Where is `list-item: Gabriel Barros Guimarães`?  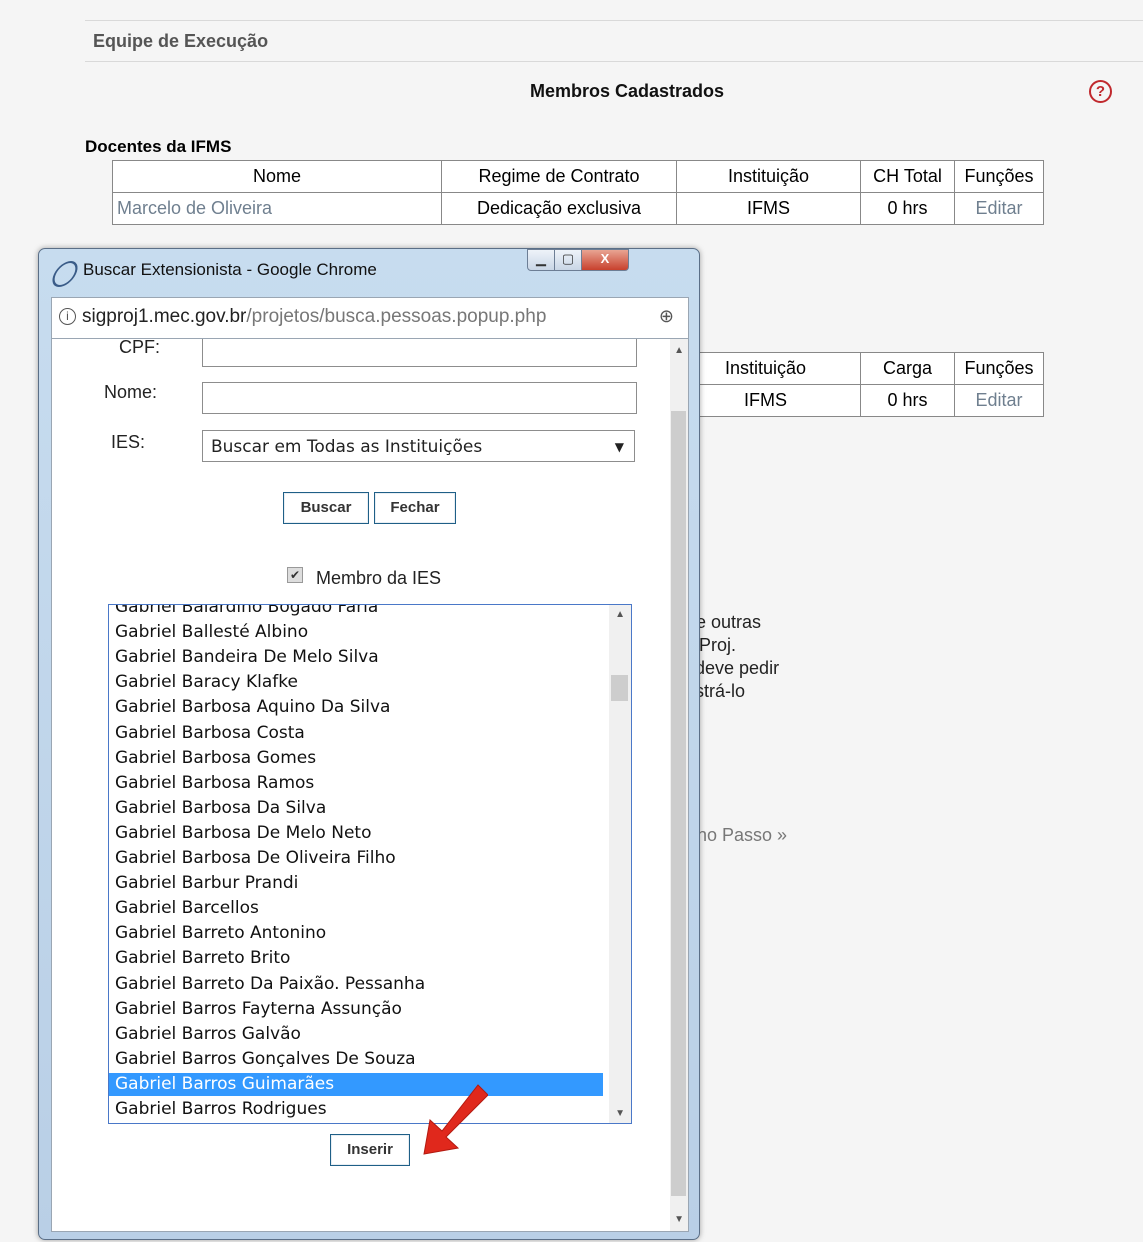
list-item: Gabriel Barros Guimarães is located at coordinates (356, 1084).